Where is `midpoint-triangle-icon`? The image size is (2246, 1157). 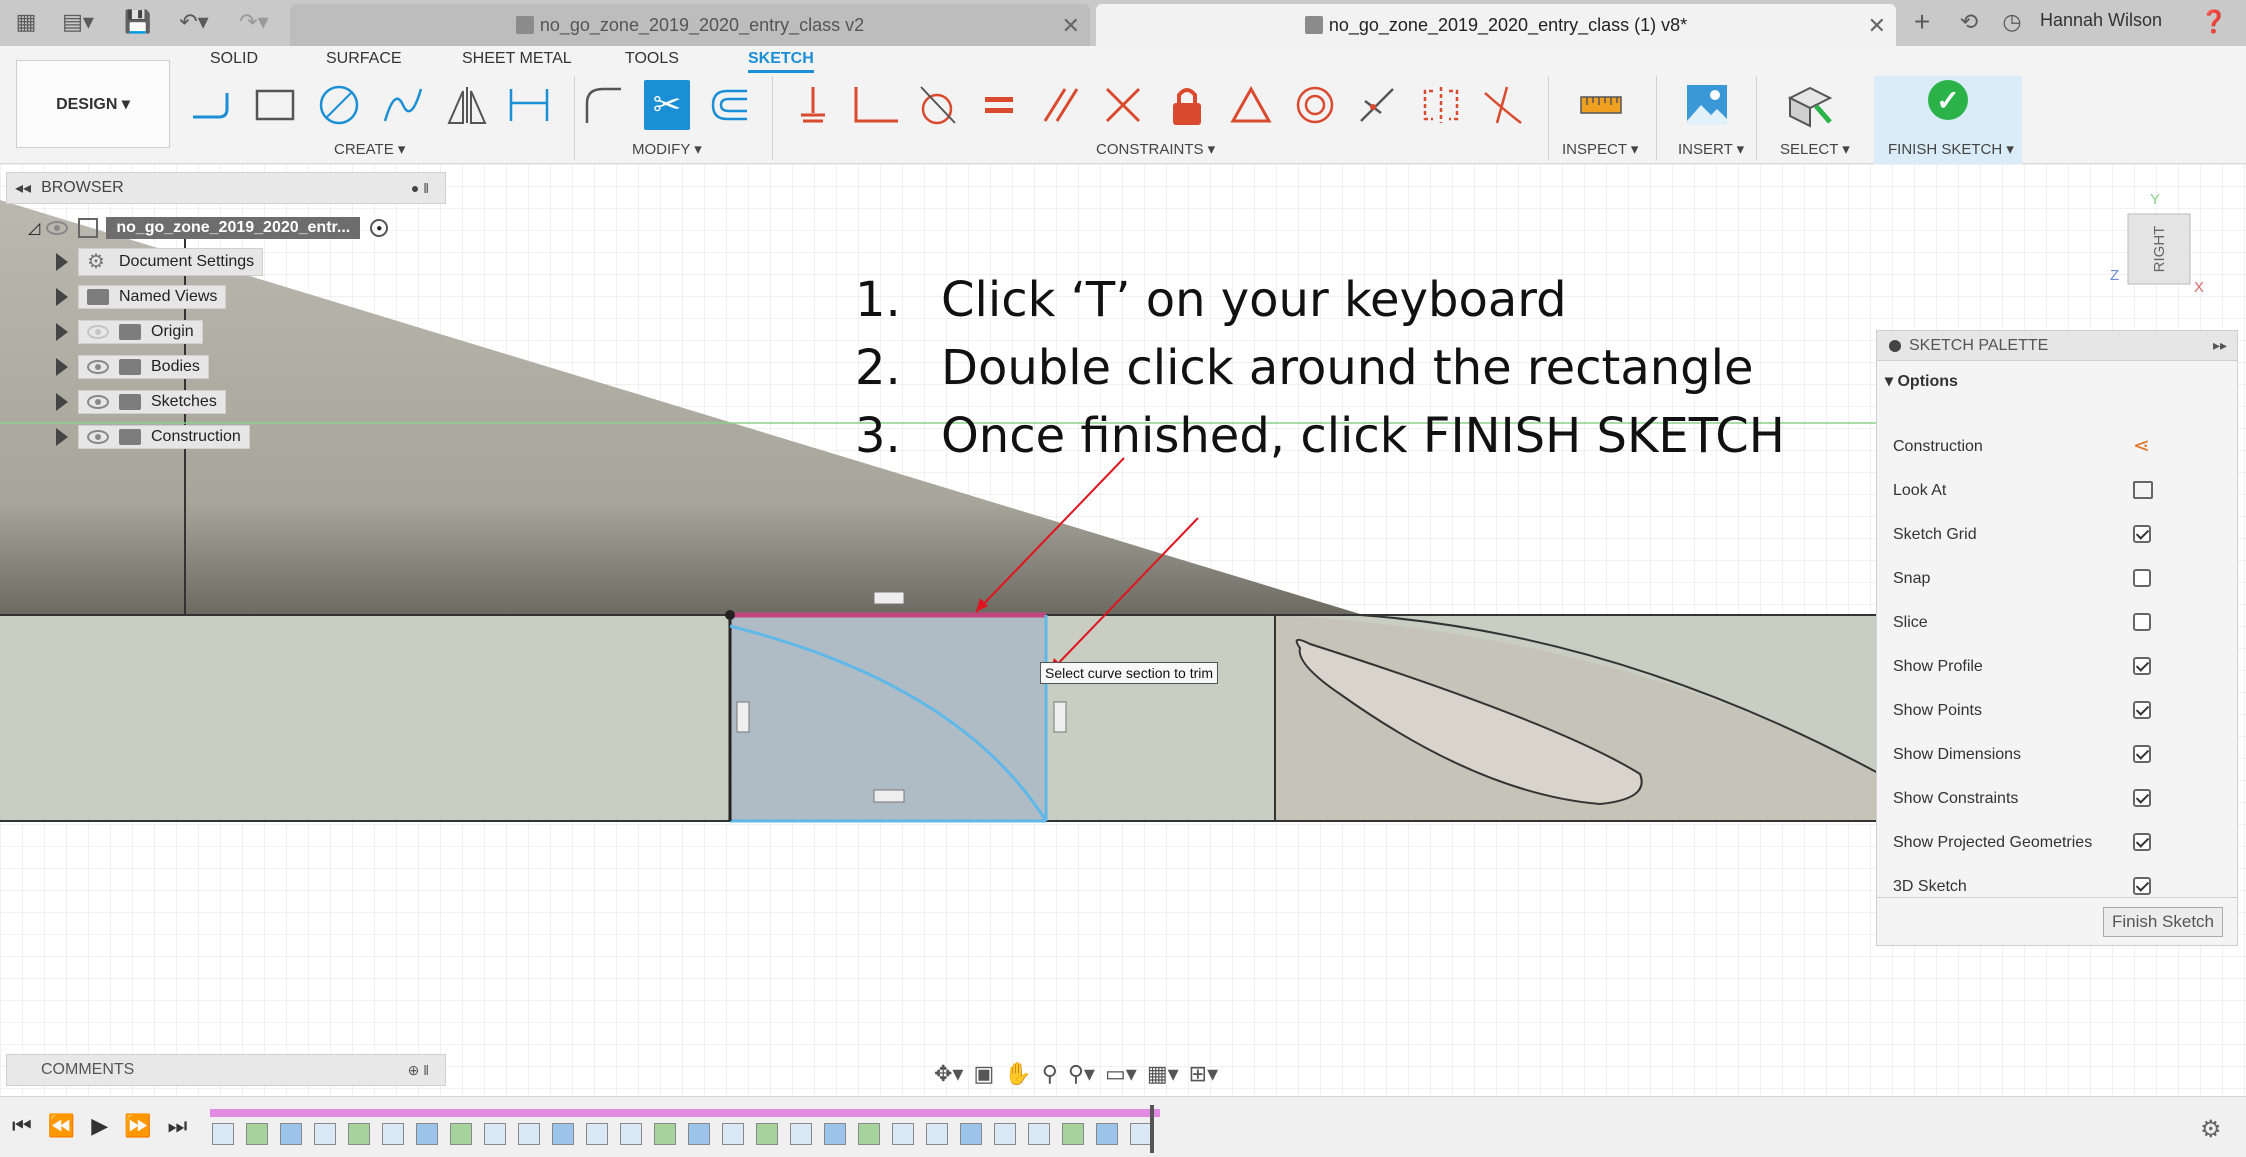
midpoint-triangle-icon is located at coordinates (1251, 105).